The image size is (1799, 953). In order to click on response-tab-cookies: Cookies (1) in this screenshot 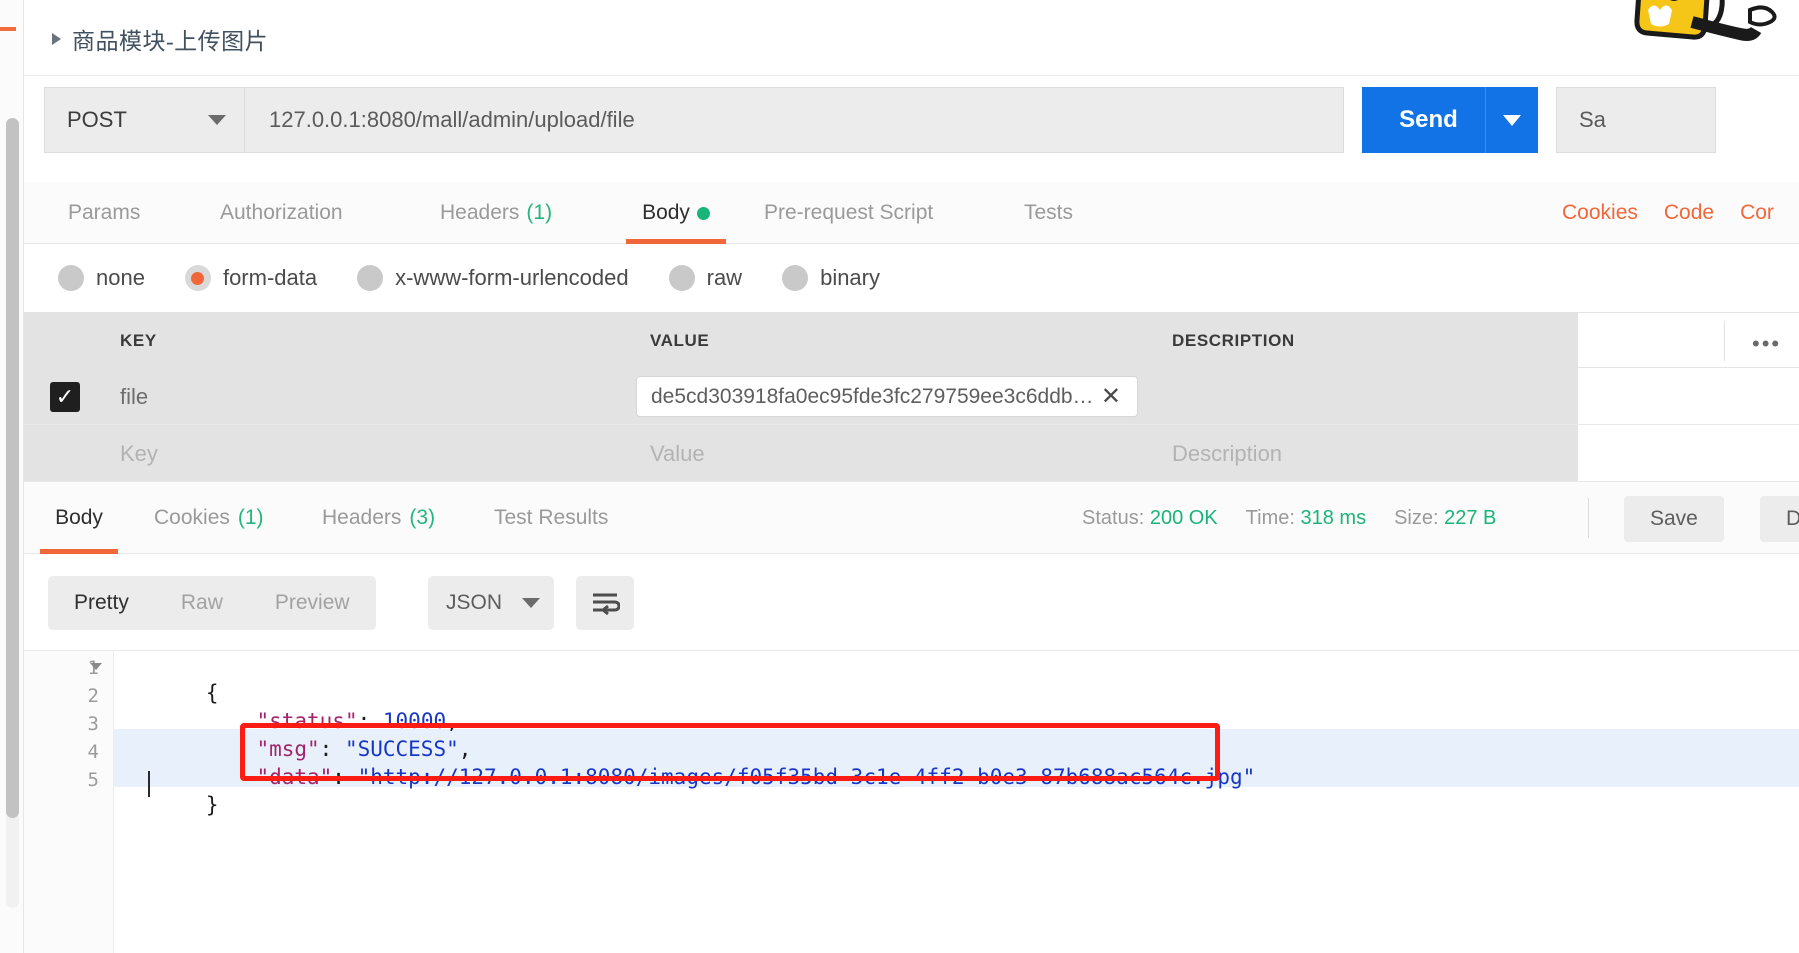, I will do `click(209, 518)`.